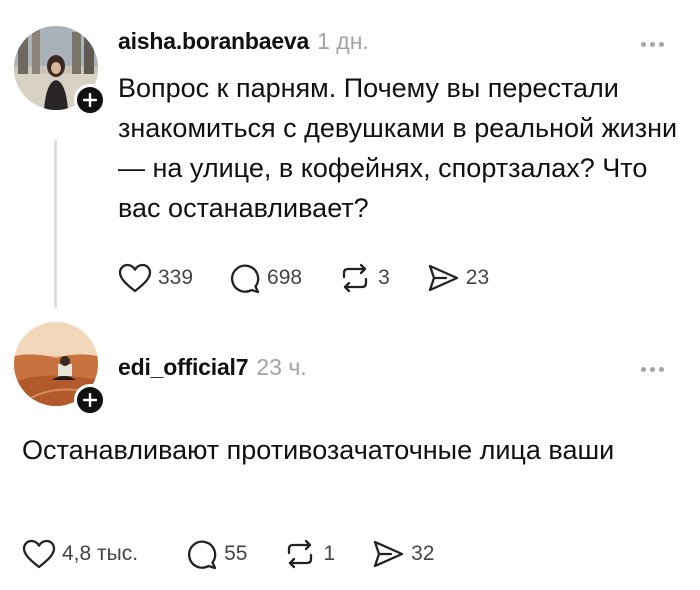  I want to click on like-count: 339, so click(176, 277).